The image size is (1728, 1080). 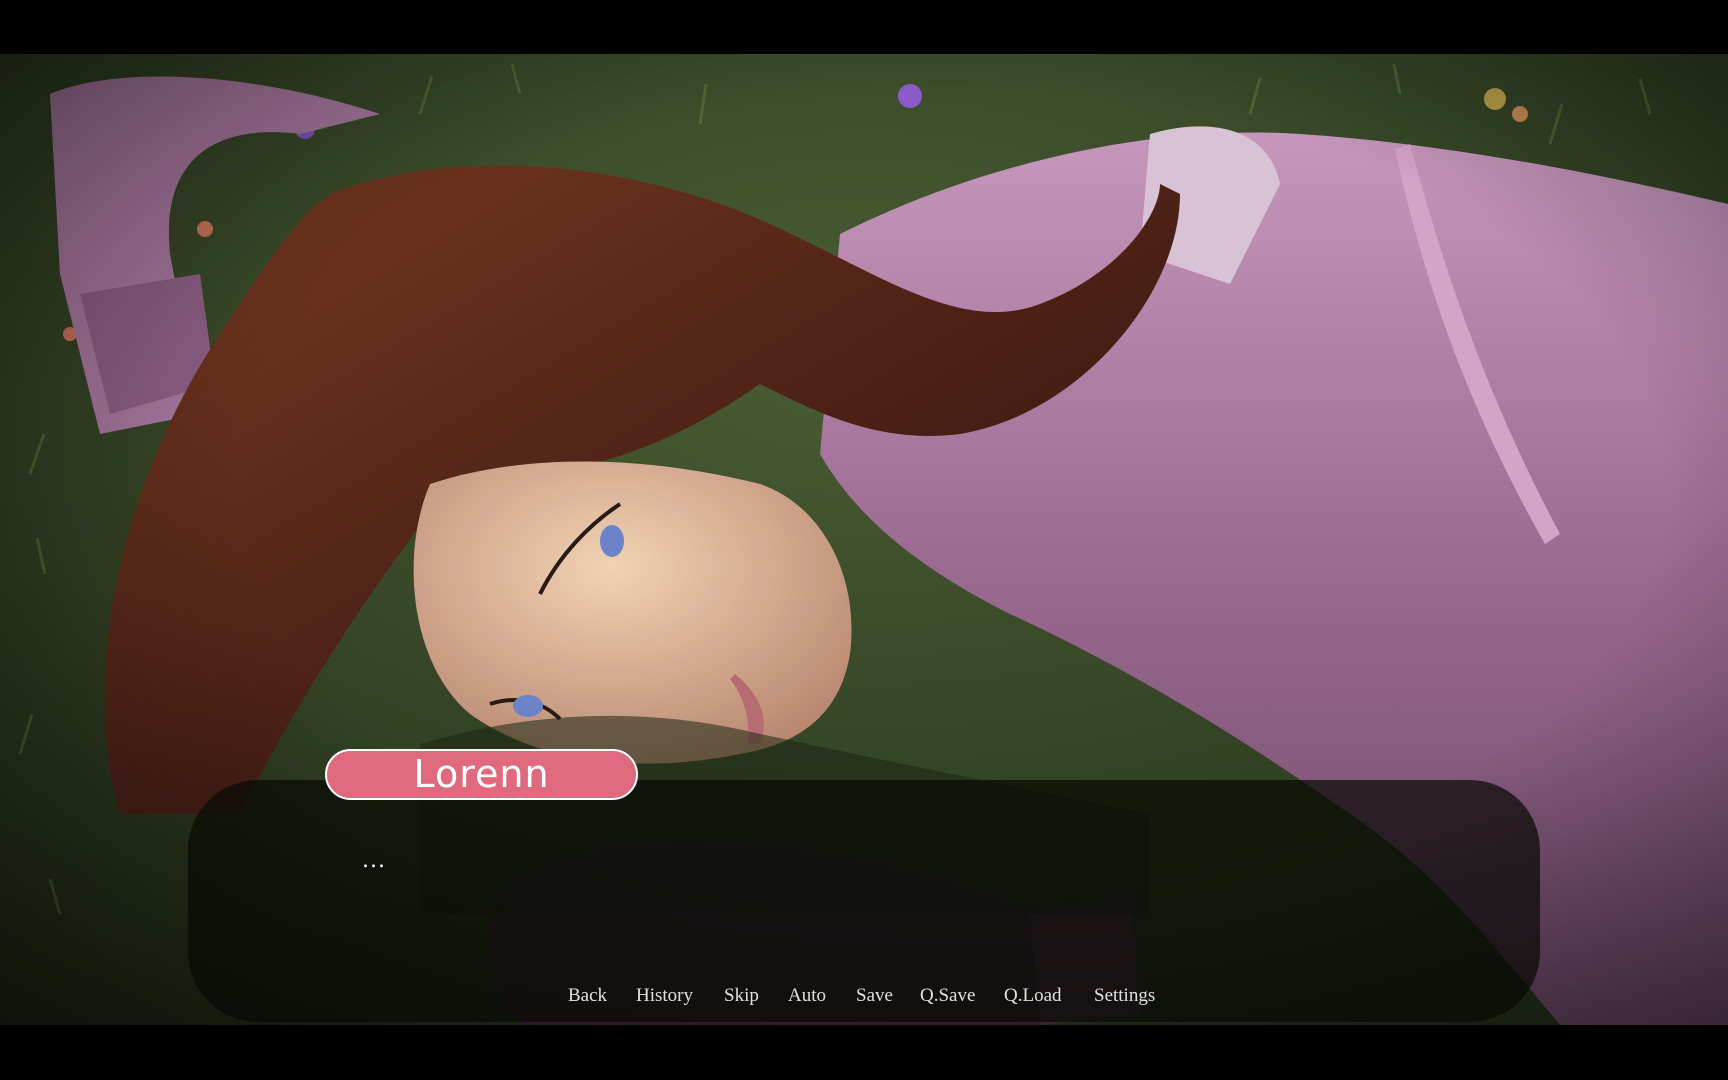 I want to click on back-button: Back, so click(x=587, y=996).